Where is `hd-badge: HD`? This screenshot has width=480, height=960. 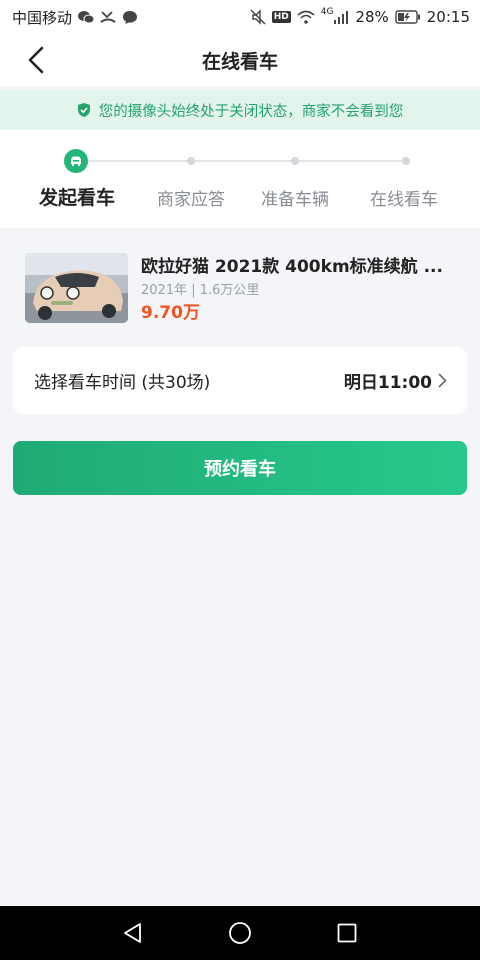 hd-badge: HD is located at coordinates (281, 17).